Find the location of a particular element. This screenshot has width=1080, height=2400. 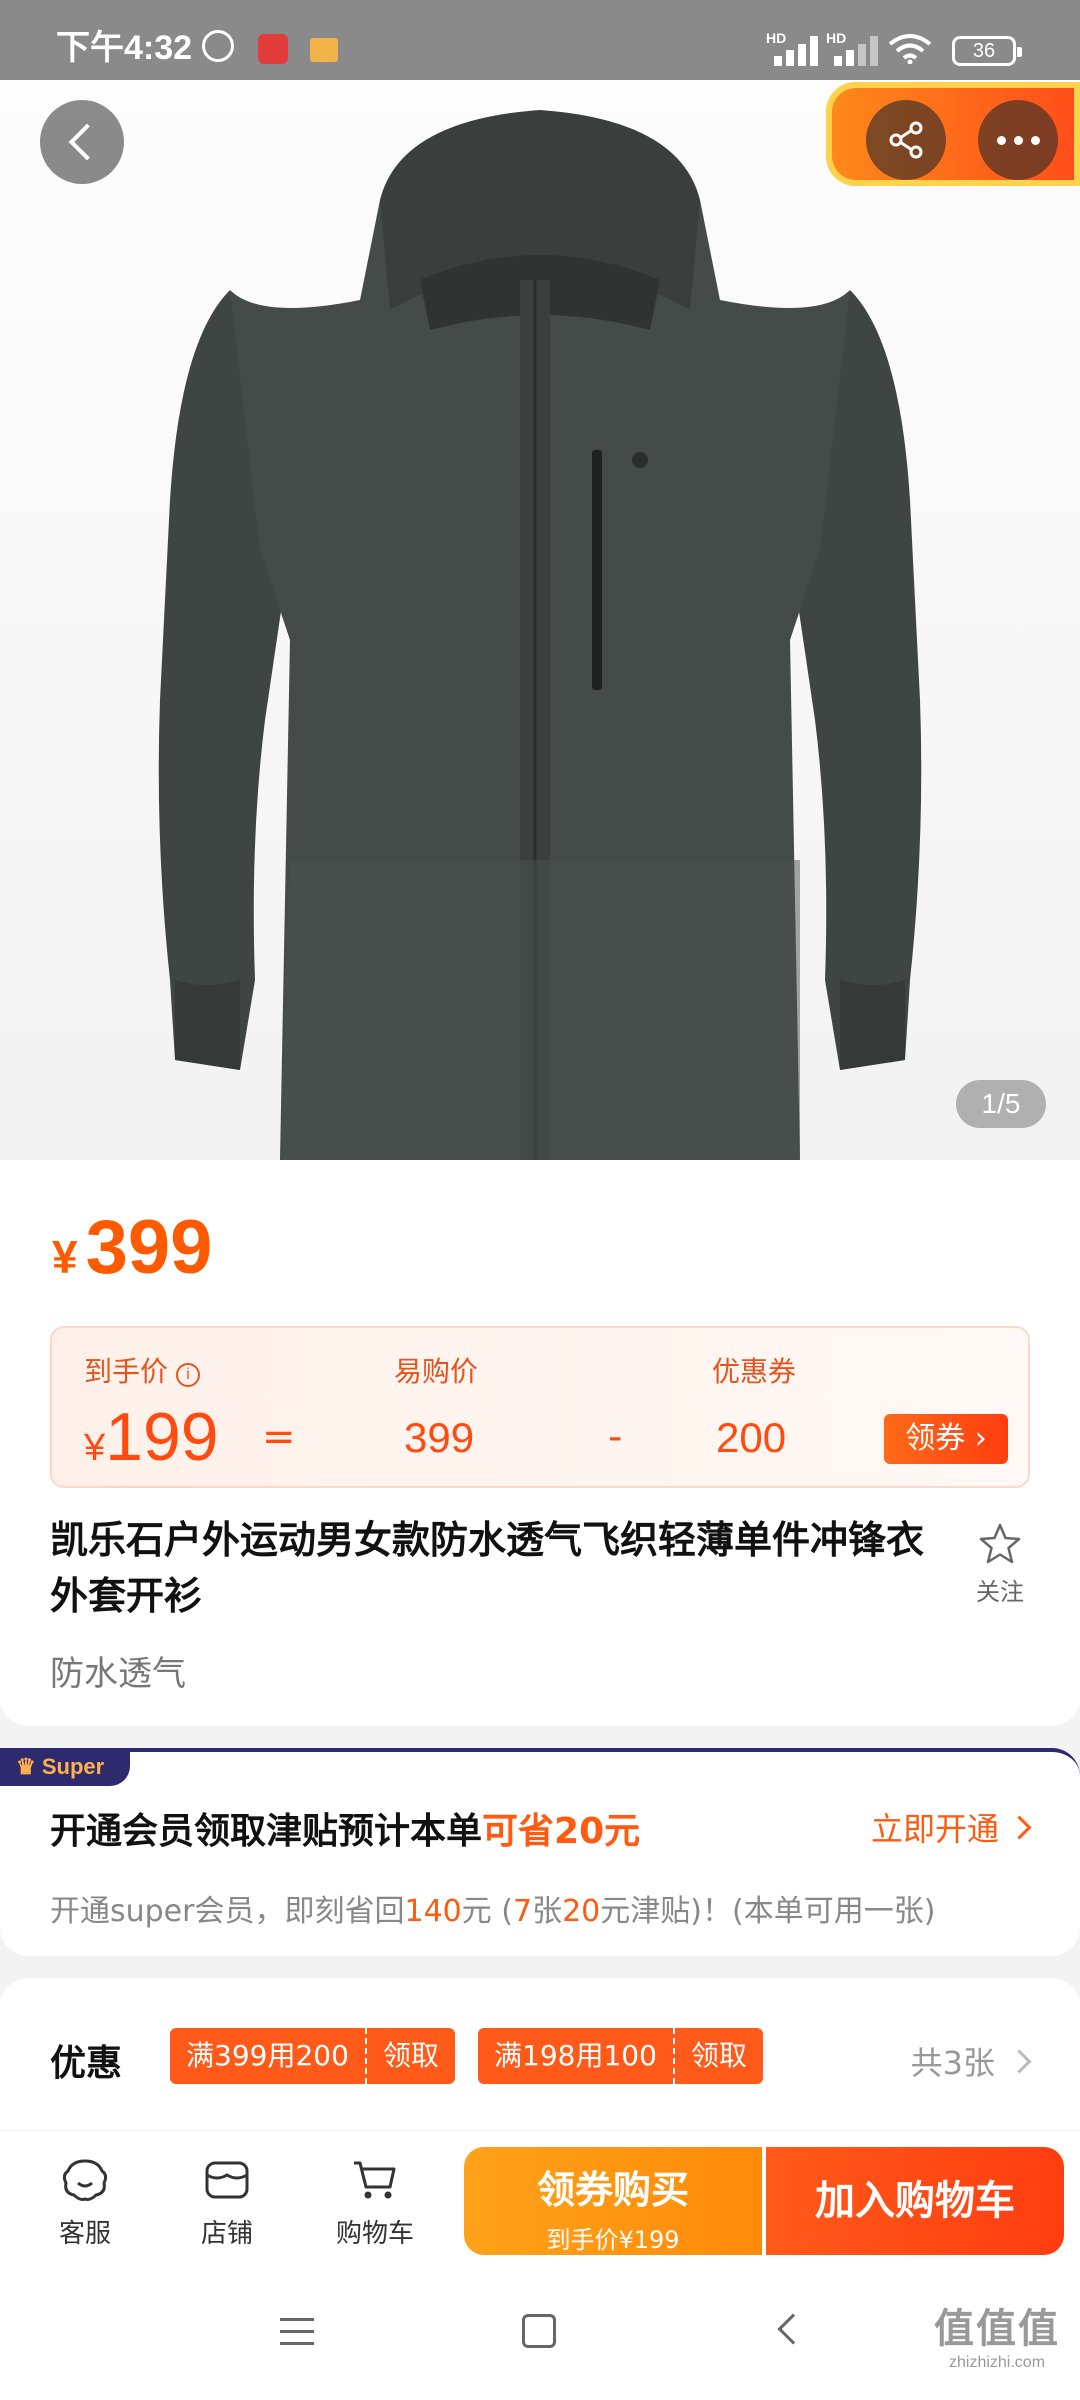

customer-service-button: 客服 is located at coordinates (85, 2203).